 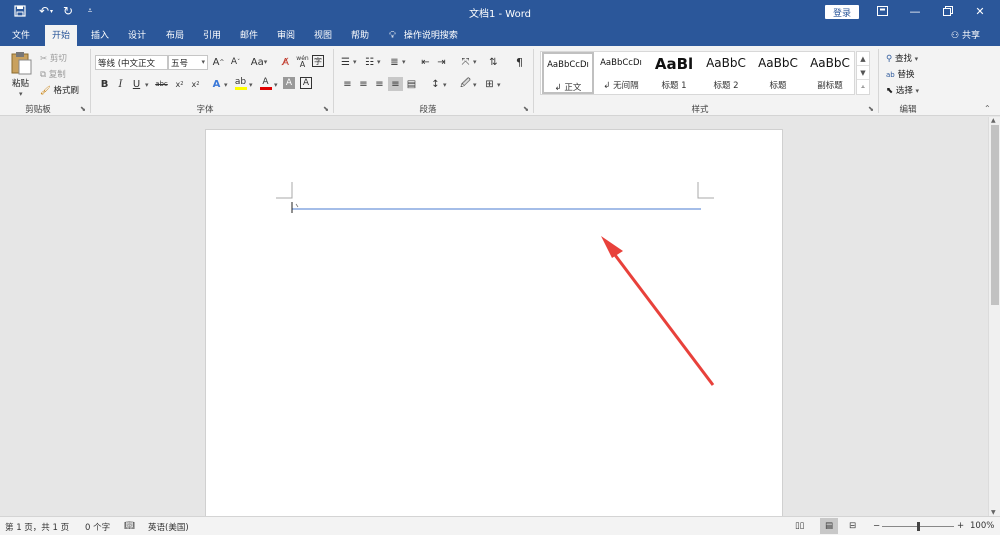 I want to click on clear-format-icon: A̸, so click(x=285, y=62).